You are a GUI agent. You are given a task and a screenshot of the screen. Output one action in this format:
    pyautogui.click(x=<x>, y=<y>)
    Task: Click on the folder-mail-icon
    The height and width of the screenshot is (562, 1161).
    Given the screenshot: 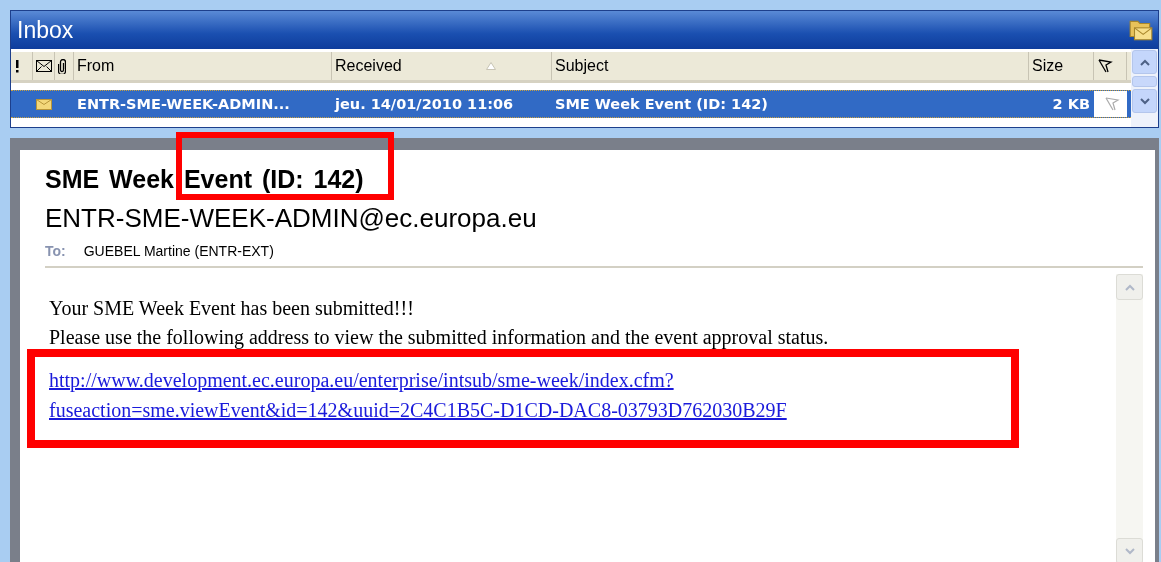 What is the action you would take?
    pyautogui.click(x=1141, y=30)
    